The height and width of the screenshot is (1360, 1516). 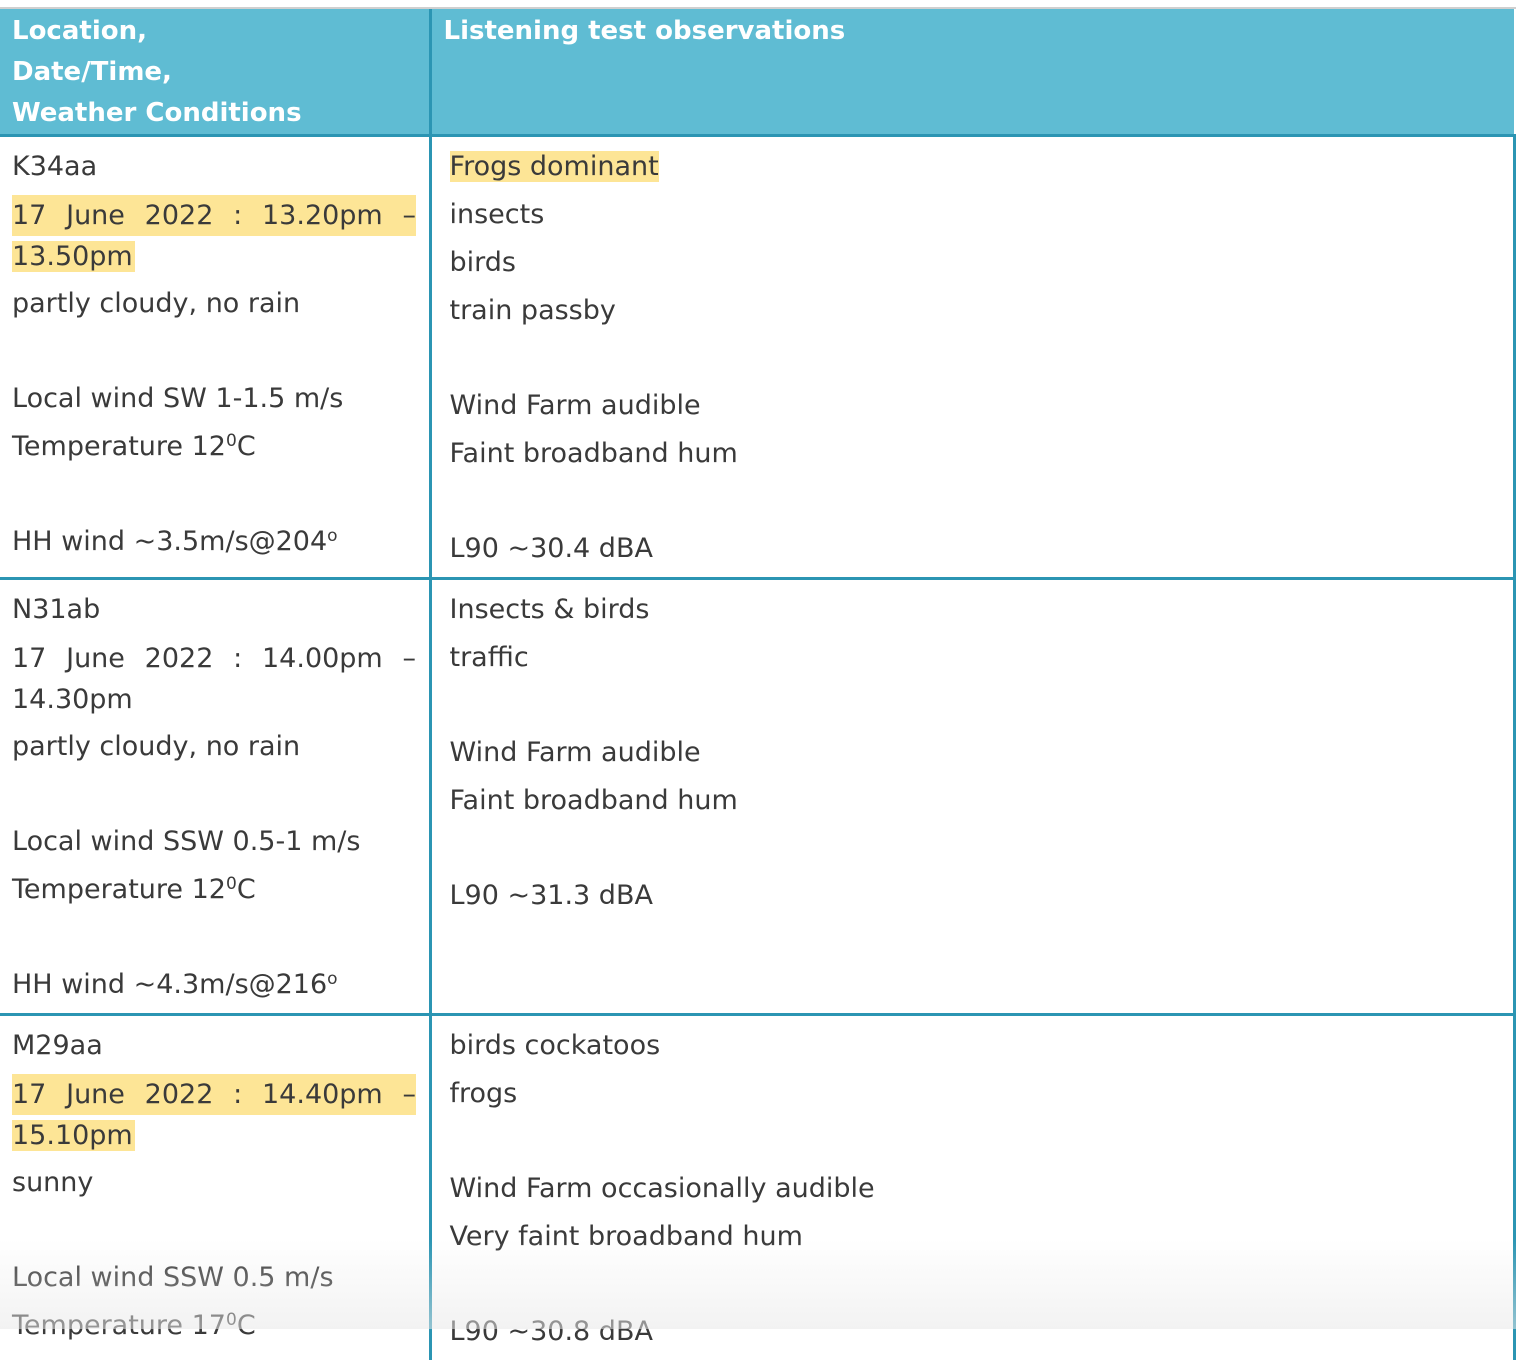 What do you see at coordinates (214, 403) in the screenshot?
I see `local-wind-text: Local wind SW 1-1.5 m/s` at bounding box center [214, 403].